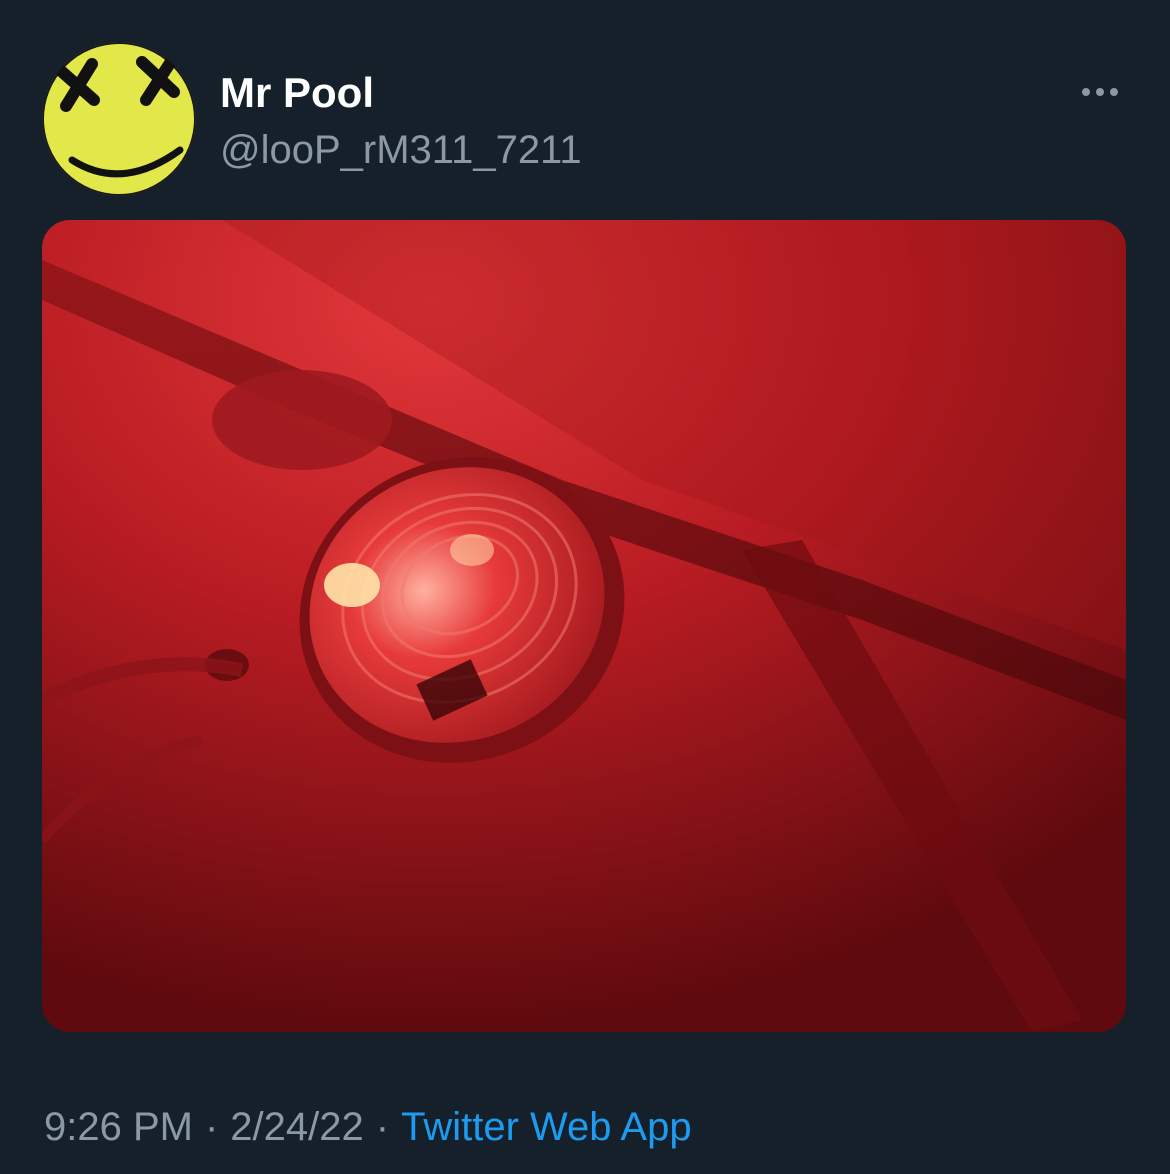  Describe the element at coordinates (296, 1127) in the screenshot. I see `tweet-date: 2/24/22` at that location.